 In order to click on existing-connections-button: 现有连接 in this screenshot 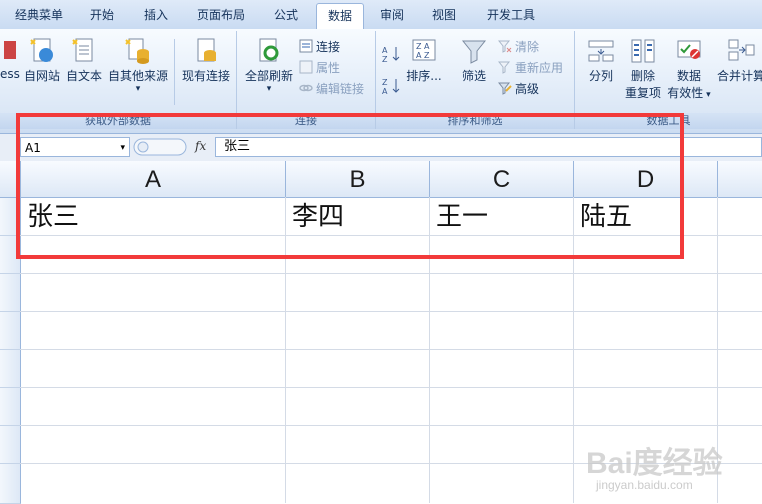, I will do `click(206, 60)`.